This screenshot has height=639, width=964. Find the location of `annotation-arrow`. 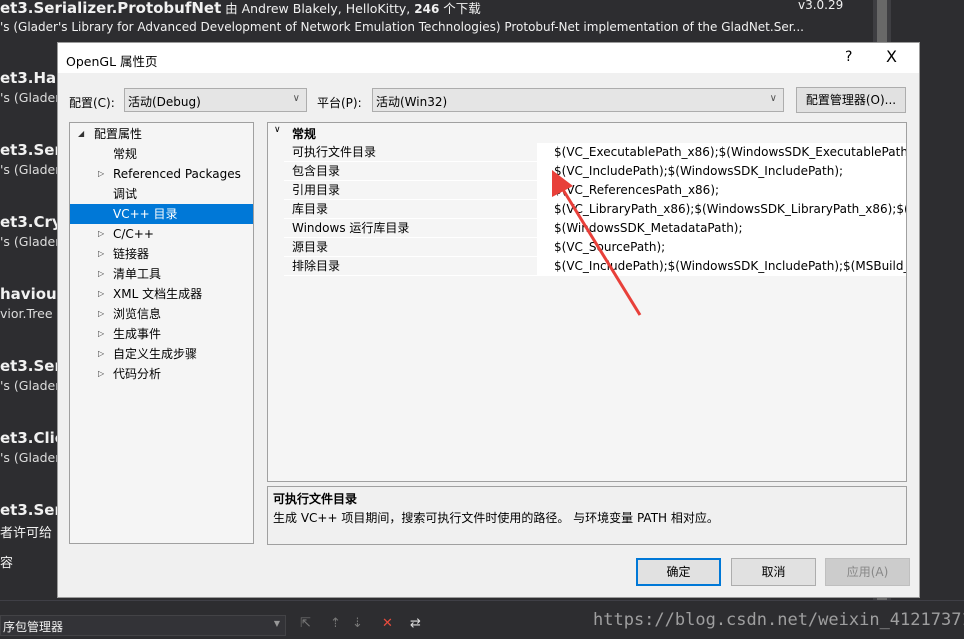

annotation-arrow is located at coordinates (597, 243).